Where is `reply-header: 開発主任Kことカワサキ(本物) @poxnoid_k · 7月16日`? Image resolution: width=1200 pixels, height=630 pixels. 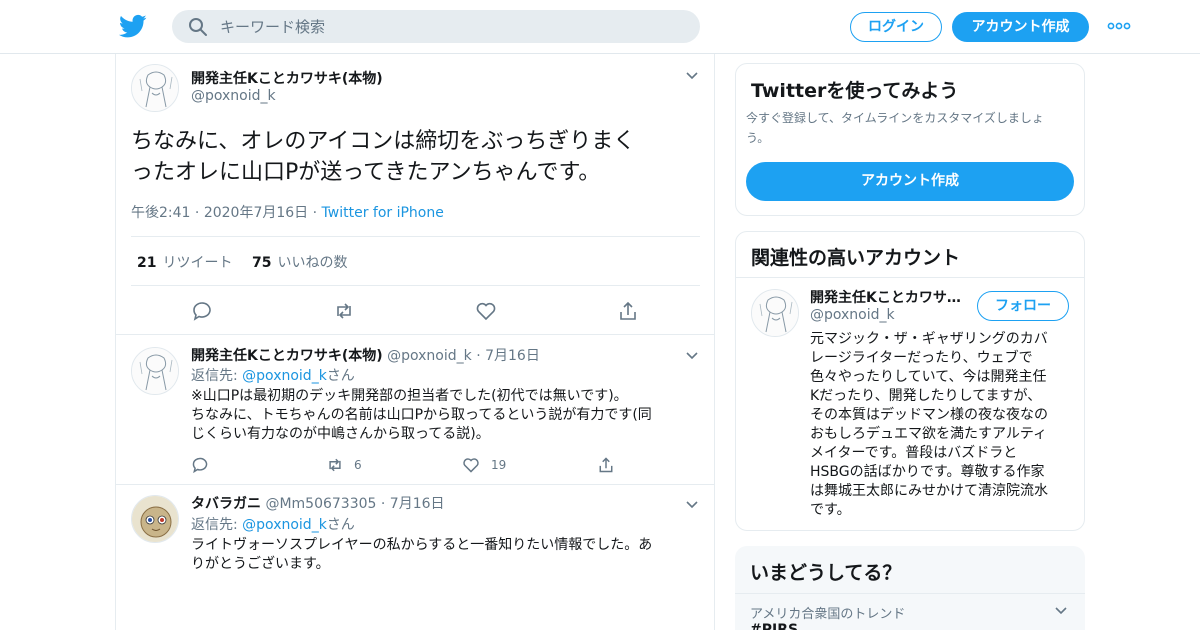
reply-header: 開発主任Kことカワサキ(本物) @poxnoid_k · 7月16日 is located at coordinates (365, 356).